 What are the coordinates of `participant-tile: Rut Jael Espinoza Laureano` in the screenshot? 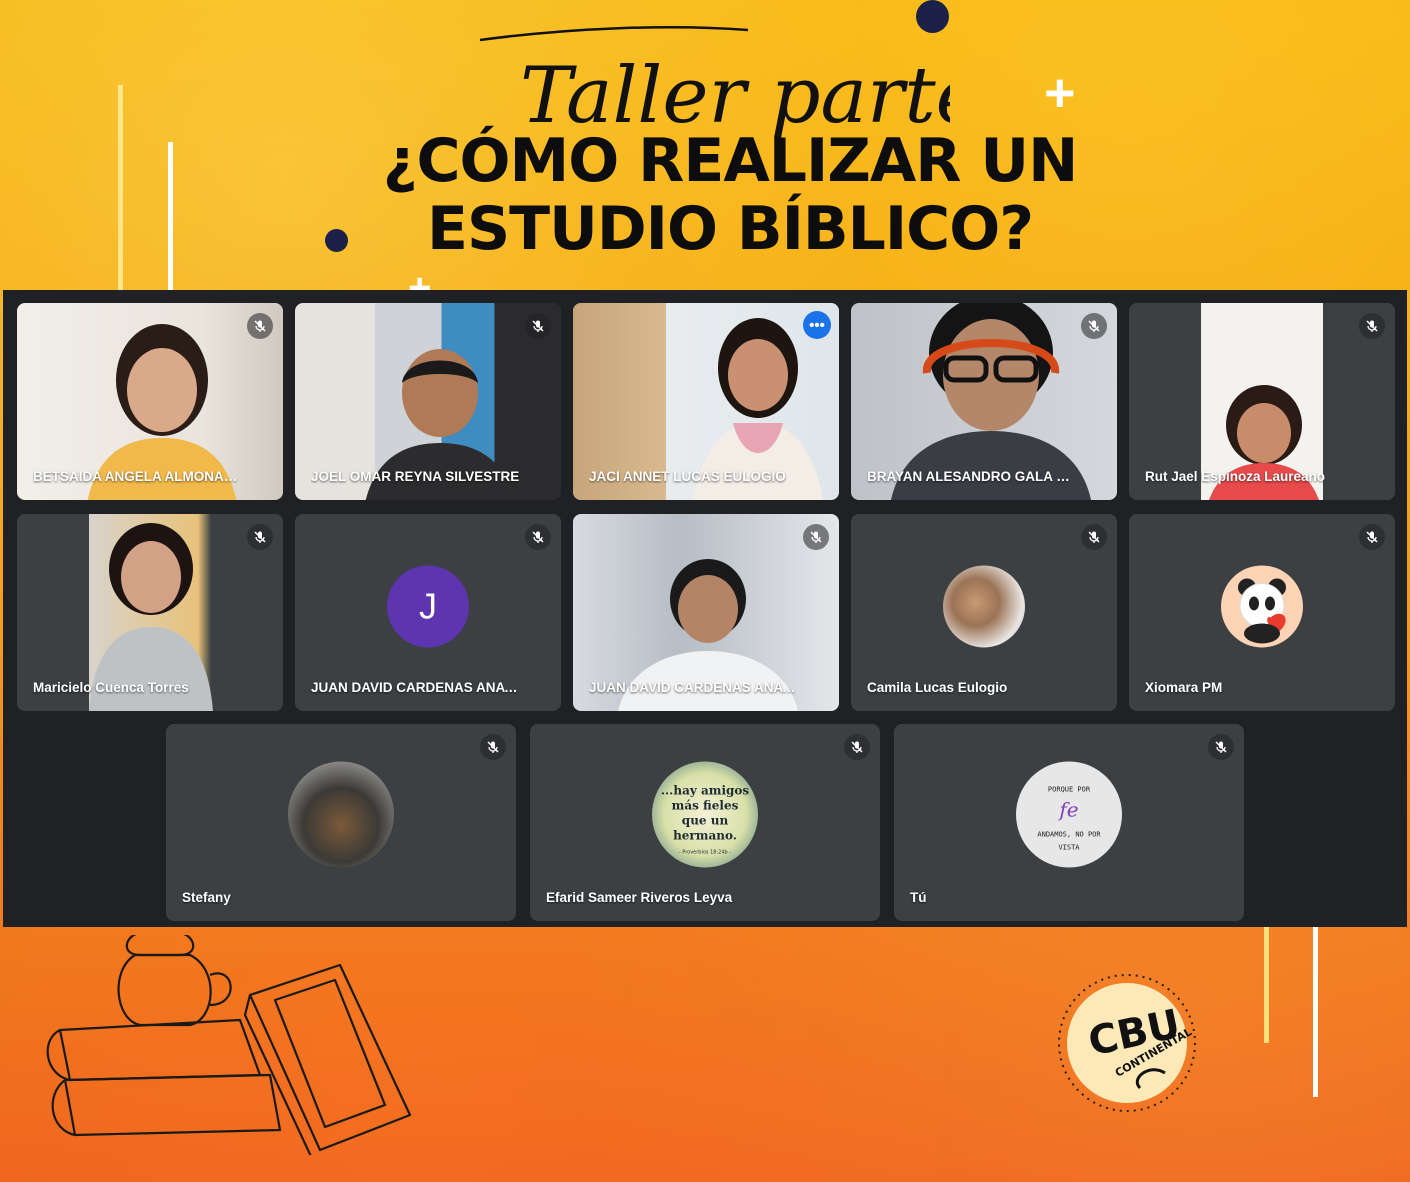 It's located at (1262, 401).